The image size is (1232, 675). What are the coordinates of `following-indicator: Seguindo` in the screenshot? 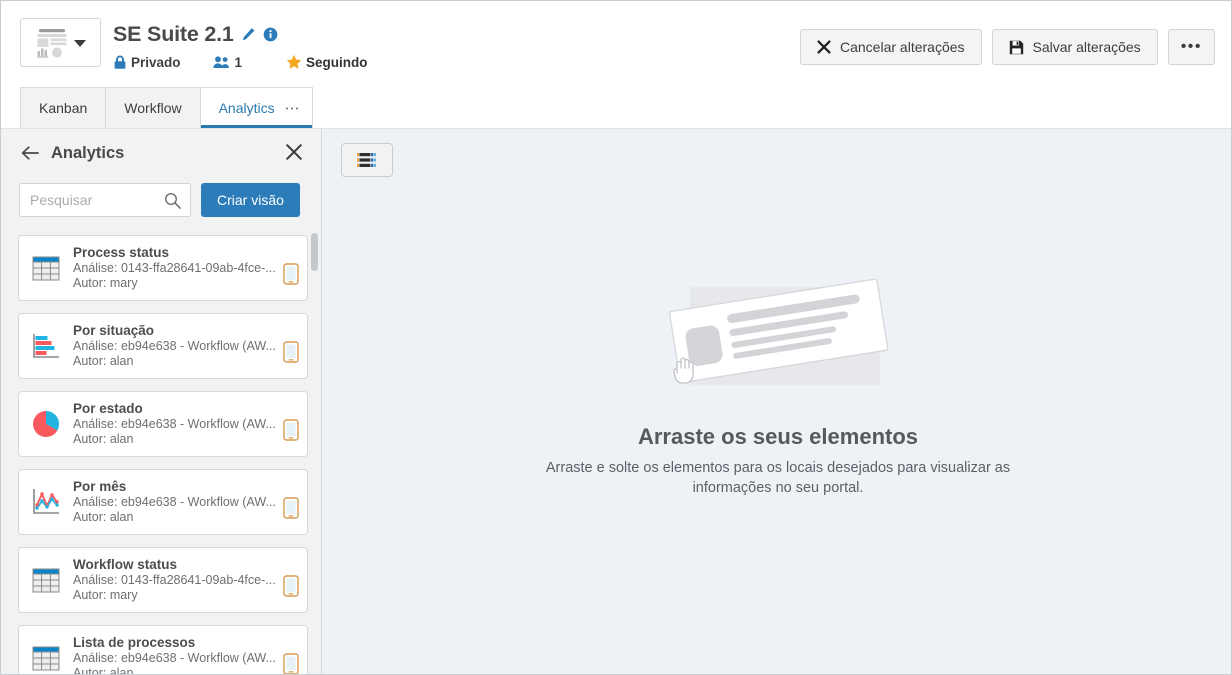 It's located at (327, 62).